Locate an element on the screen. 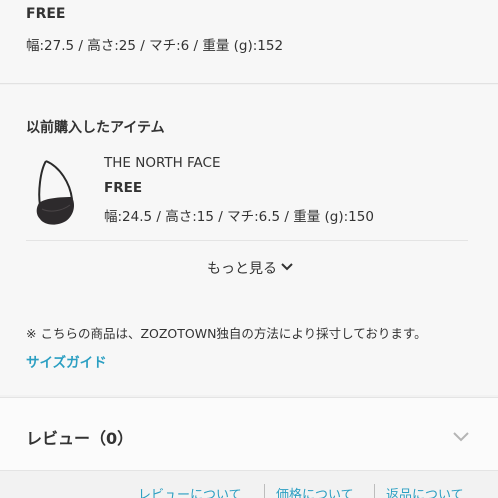 The height and width of the screenshot is (498, 498). history-item-measurements: 幅:24.5 / 高さ:15 / マチ:6.5 / 重量 (g):150 is located at coordinates (239, 217).